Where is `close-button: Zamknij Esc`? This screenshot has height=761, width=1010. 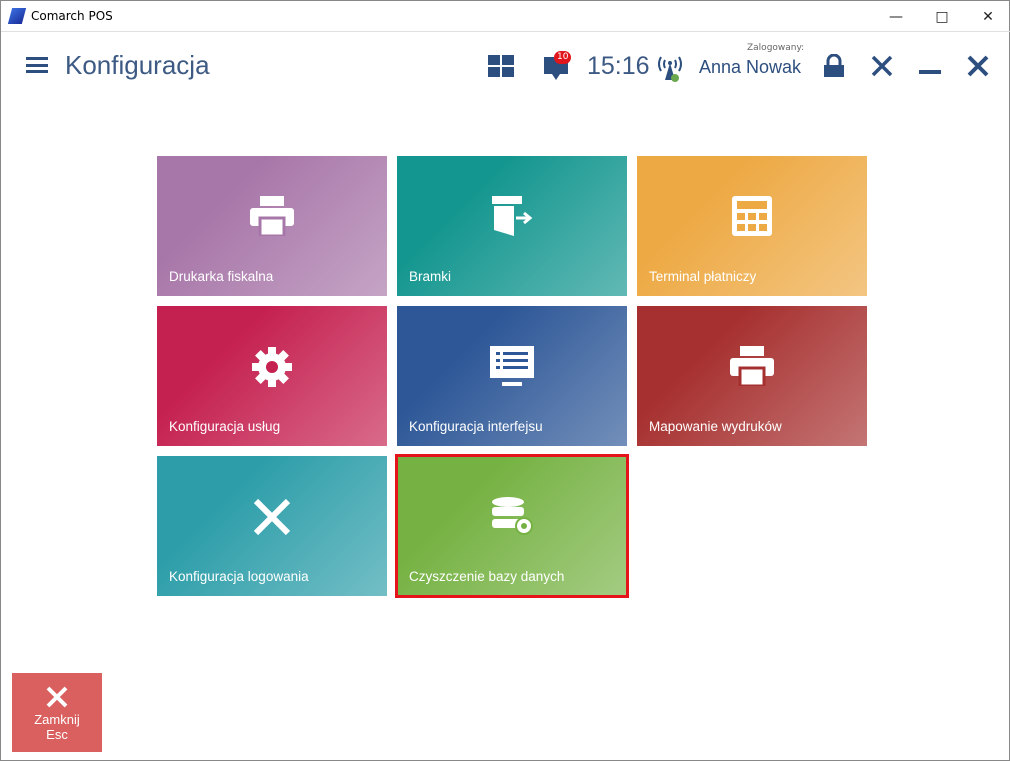 close-button: Zamknij Esc is located at coordinates (57, 712).